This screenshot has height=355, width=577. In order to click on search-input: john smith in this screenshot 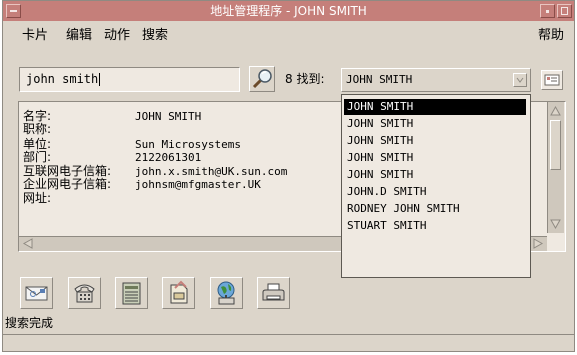, I will do `click(129, 79)`.